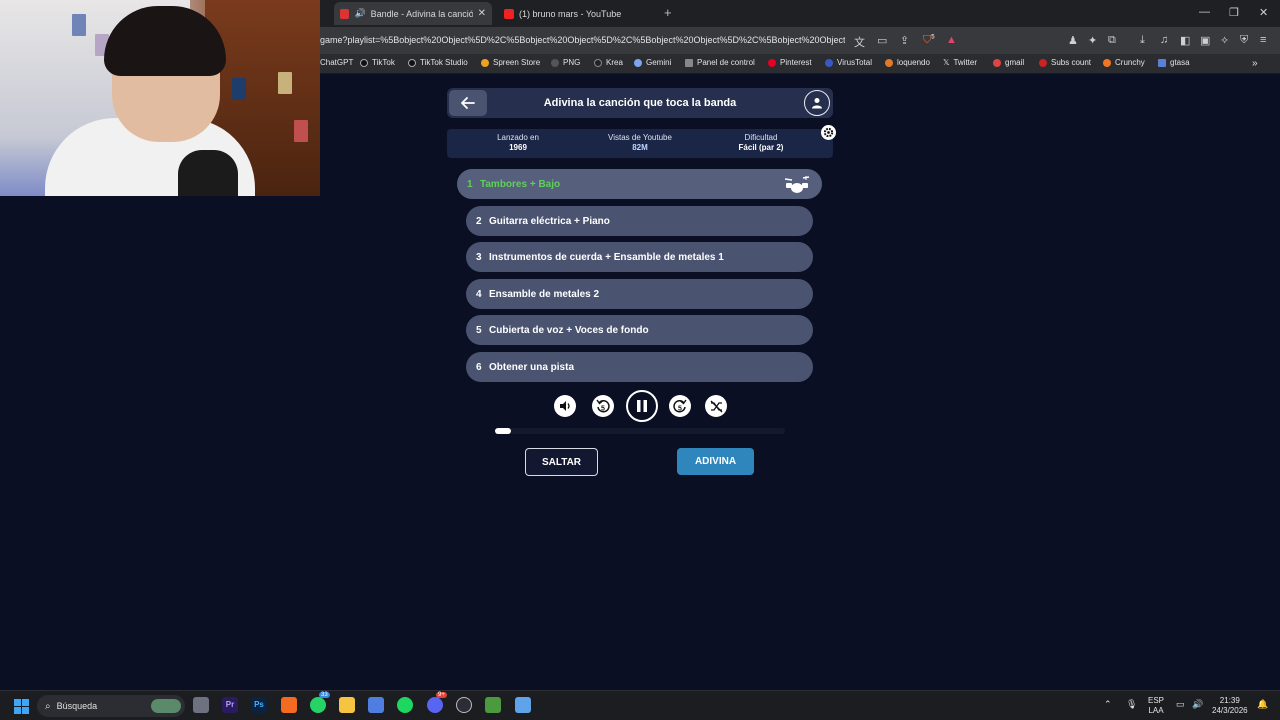 Image resolution: width=1280 pixels, height=720 pixels. I want to click on bookmark-crunchy: Crunchy, so click(1124, 62).